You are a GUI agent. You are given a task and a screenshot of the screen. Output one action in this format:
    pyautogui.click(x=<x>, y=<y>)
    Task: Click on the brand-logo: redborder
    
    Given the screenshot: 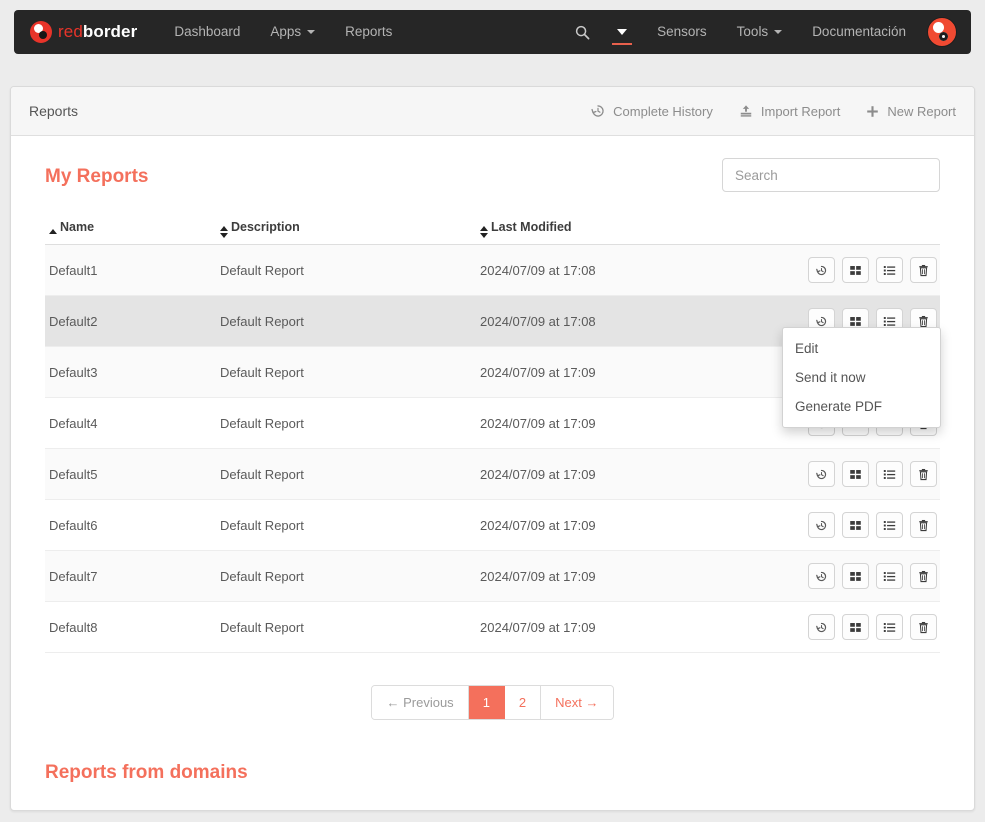 What is the action you would take?
    pyautogui.click(x=83, y=32)
    